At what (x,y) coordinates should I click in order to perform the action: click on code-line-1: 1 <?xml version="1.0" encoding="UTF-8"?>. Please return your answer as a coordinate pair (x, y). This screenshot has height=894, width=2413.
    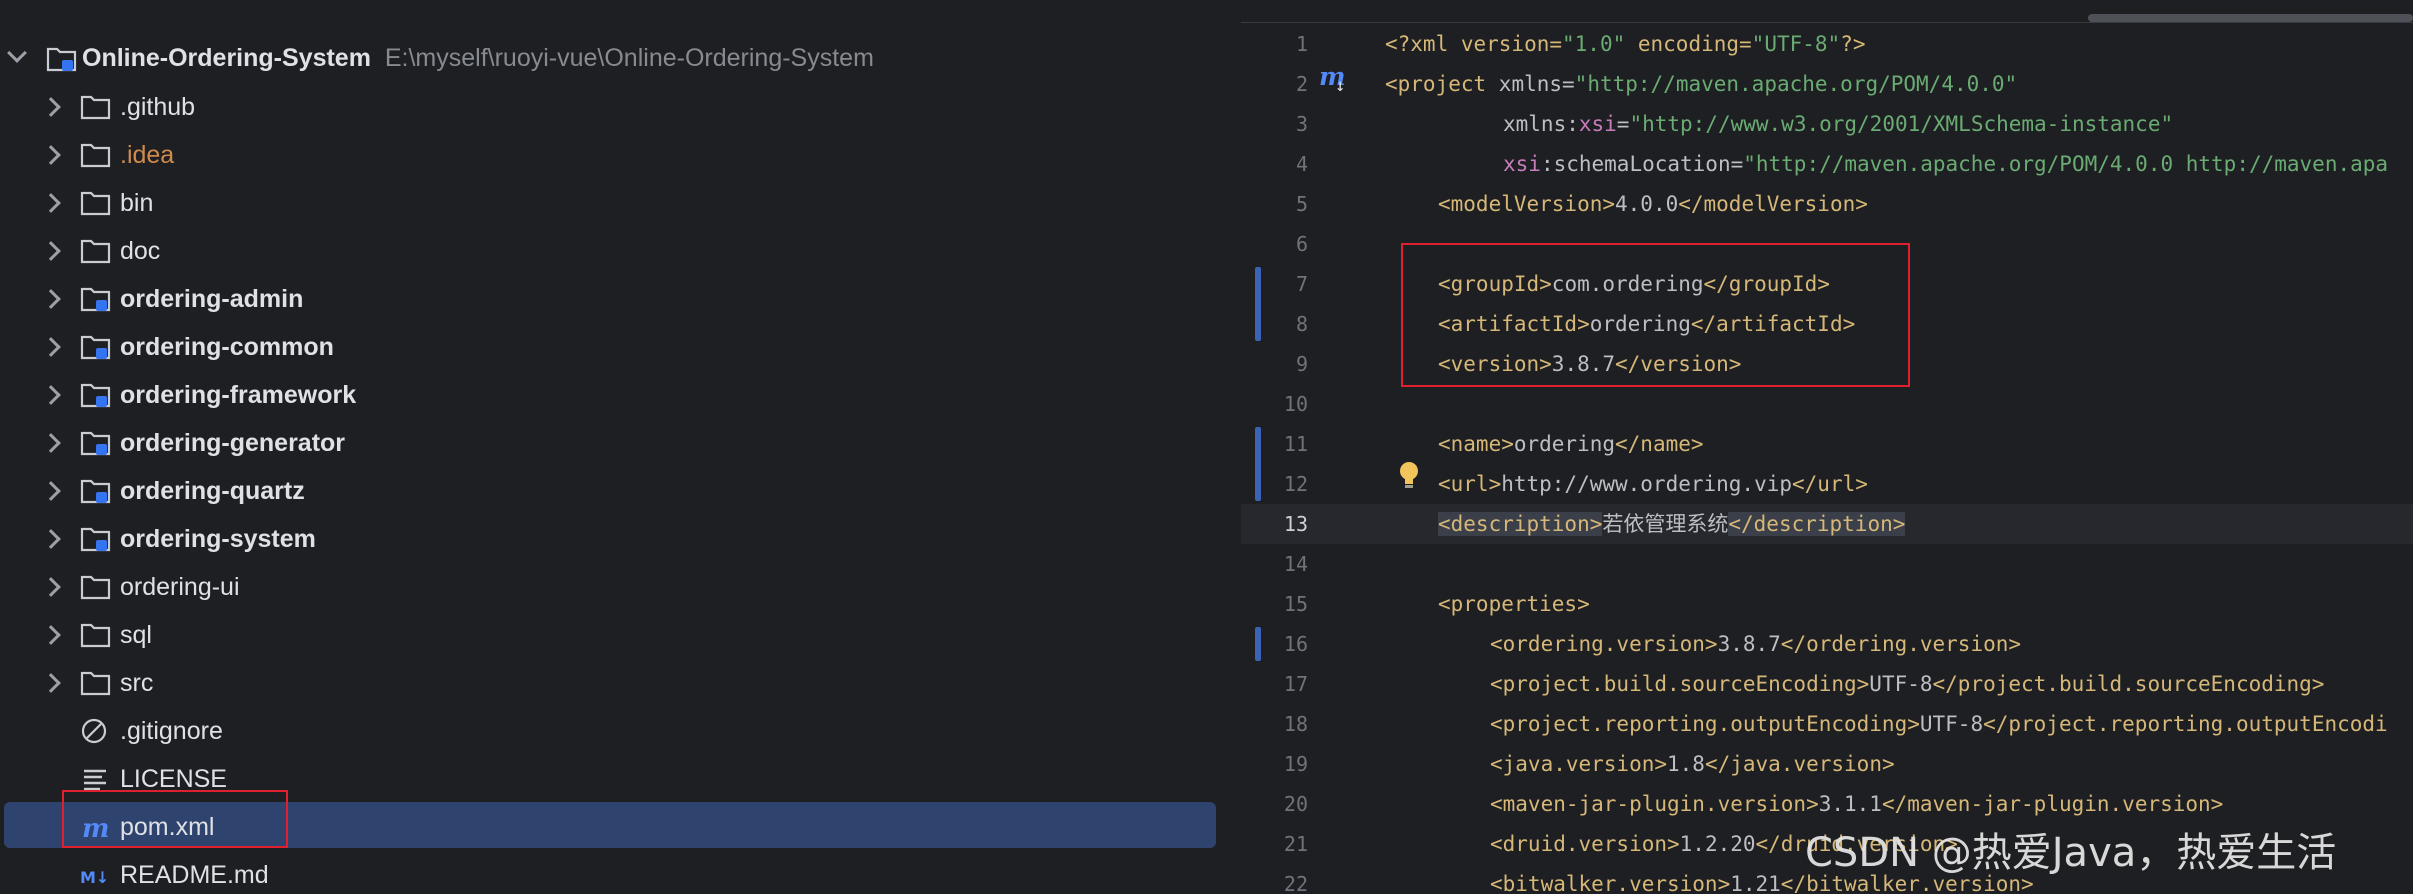
    Looking at the image, I should click on (1827, 44).